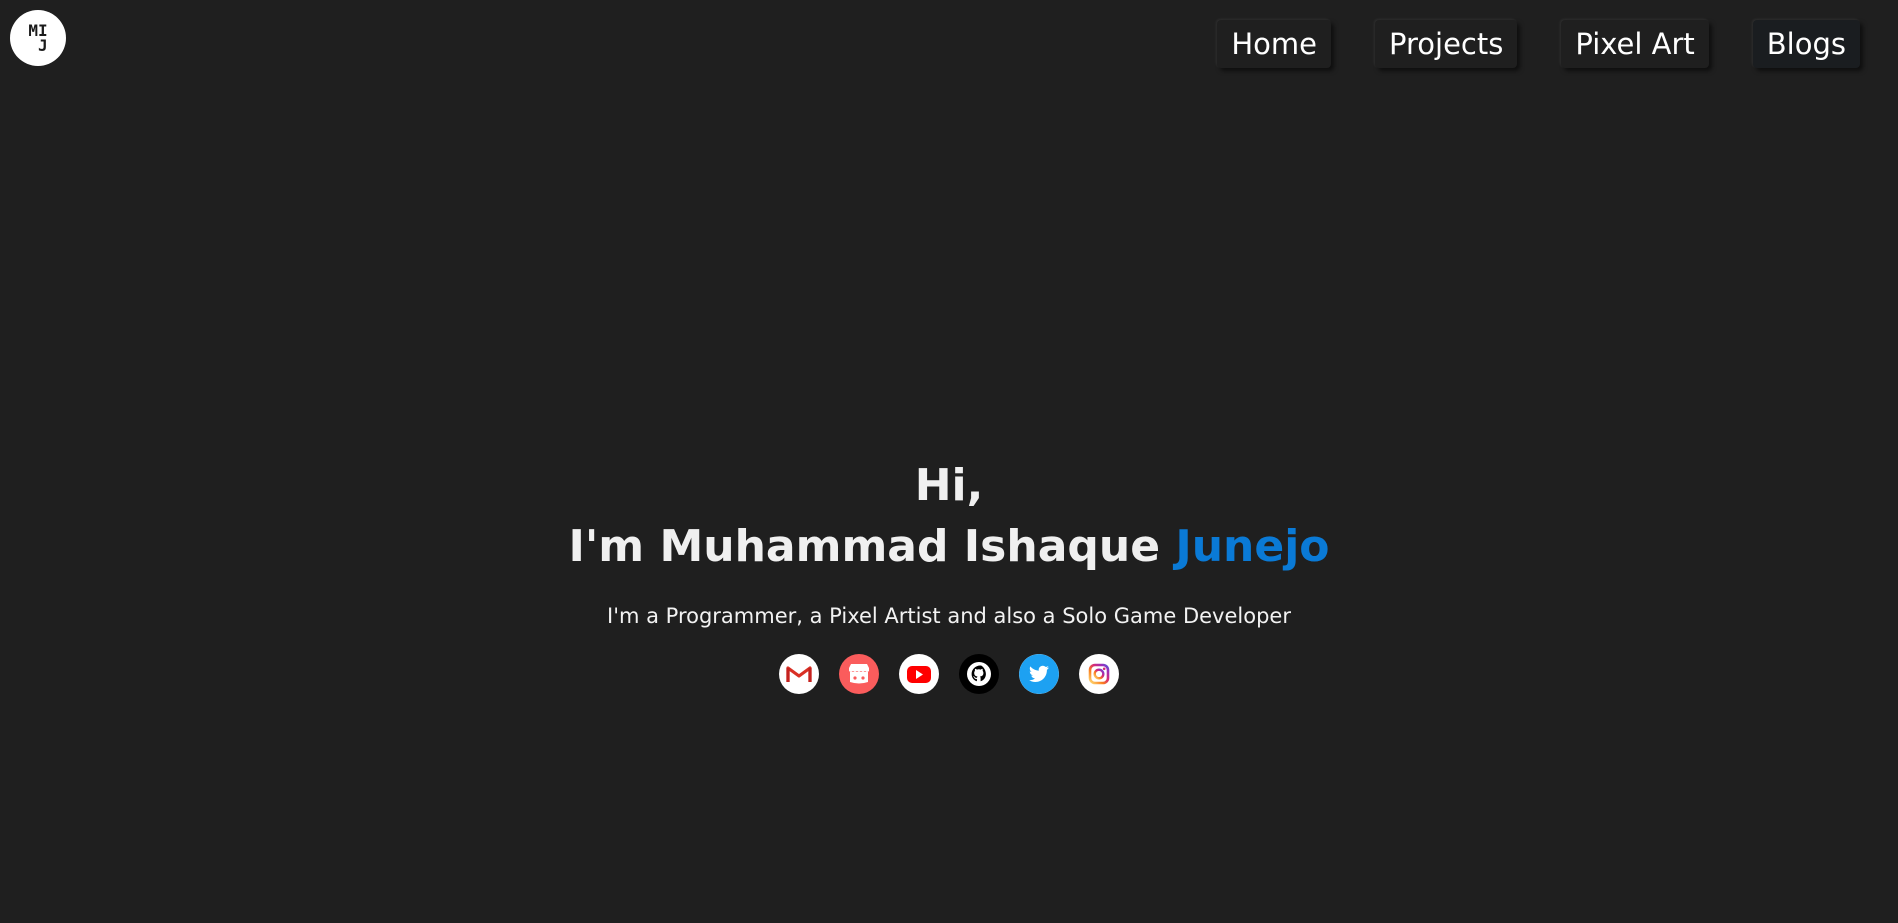 This screenshot has width=1898, height=923. I want to click on site-logo: MI J, so click(38, 38).